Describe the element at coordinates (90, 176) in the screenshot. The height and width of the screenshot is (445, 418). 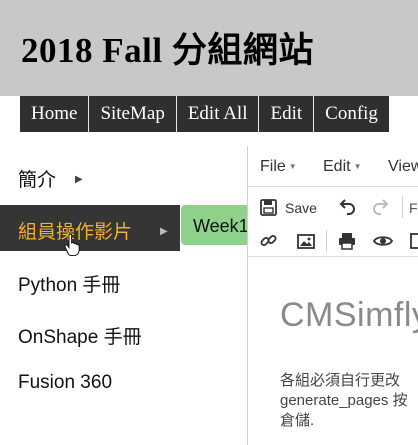
I see `sidebar-item-intro: 簡介 ▶` at that location.